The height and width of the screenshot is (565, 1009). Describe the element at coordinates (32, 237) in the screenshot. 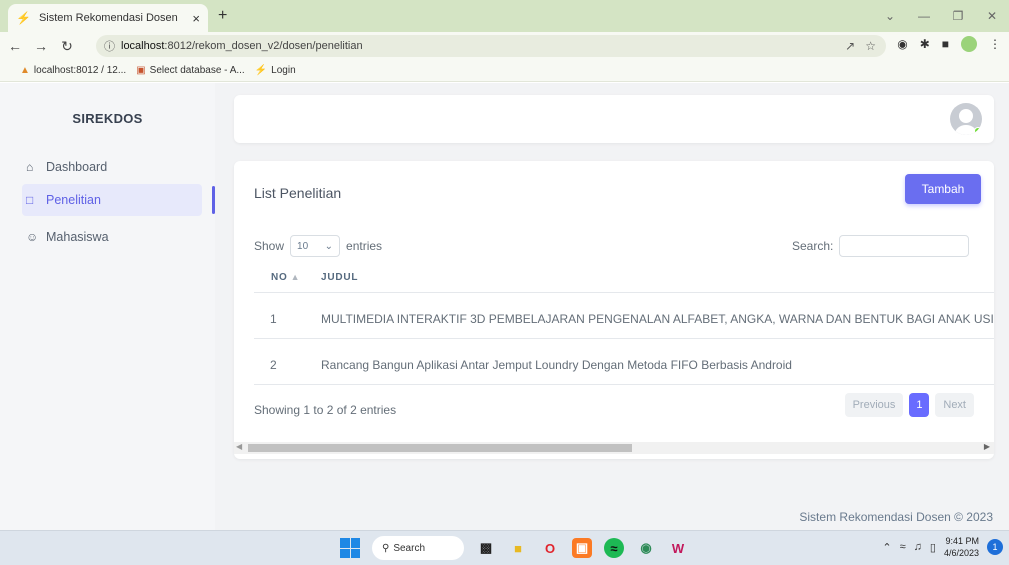

I see `users-icon: ☺` at that location.